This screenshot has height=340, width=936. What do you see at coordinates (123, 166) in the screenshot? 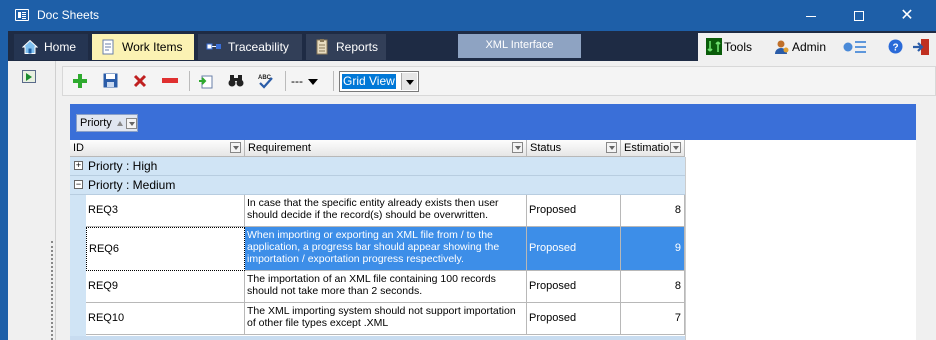
I see `group-label: Priorty : High` at bounding box center [123, 166].